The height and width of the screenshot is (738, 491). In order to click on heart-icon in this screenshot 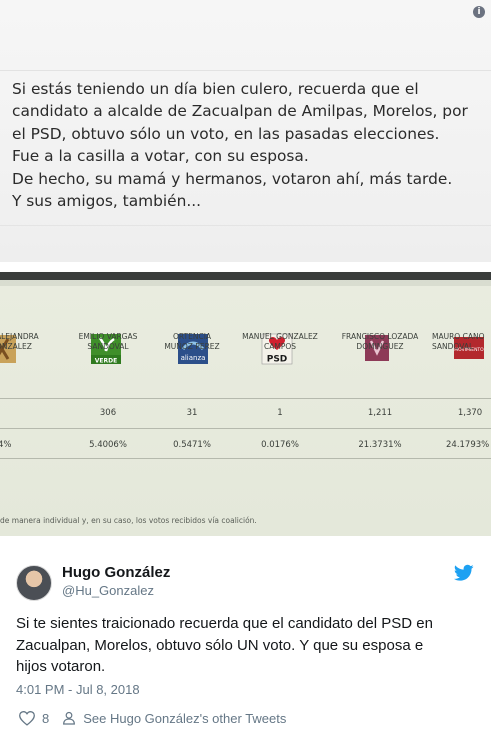, I will do `click(27, 718)`.